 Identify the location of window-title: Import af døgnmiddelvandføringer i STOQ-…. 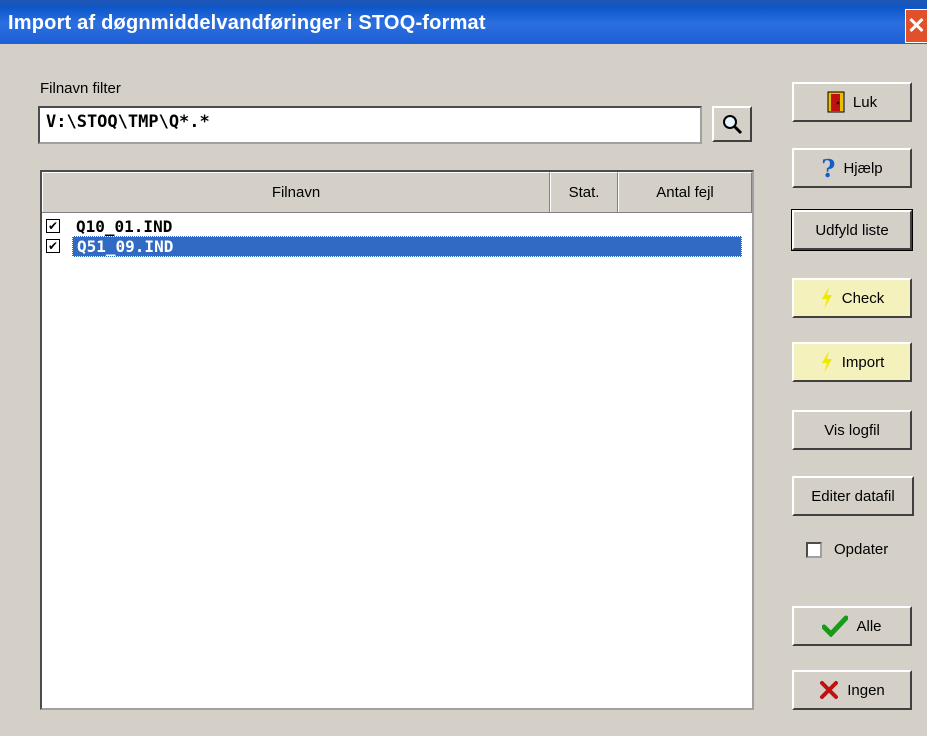
(247, 23).